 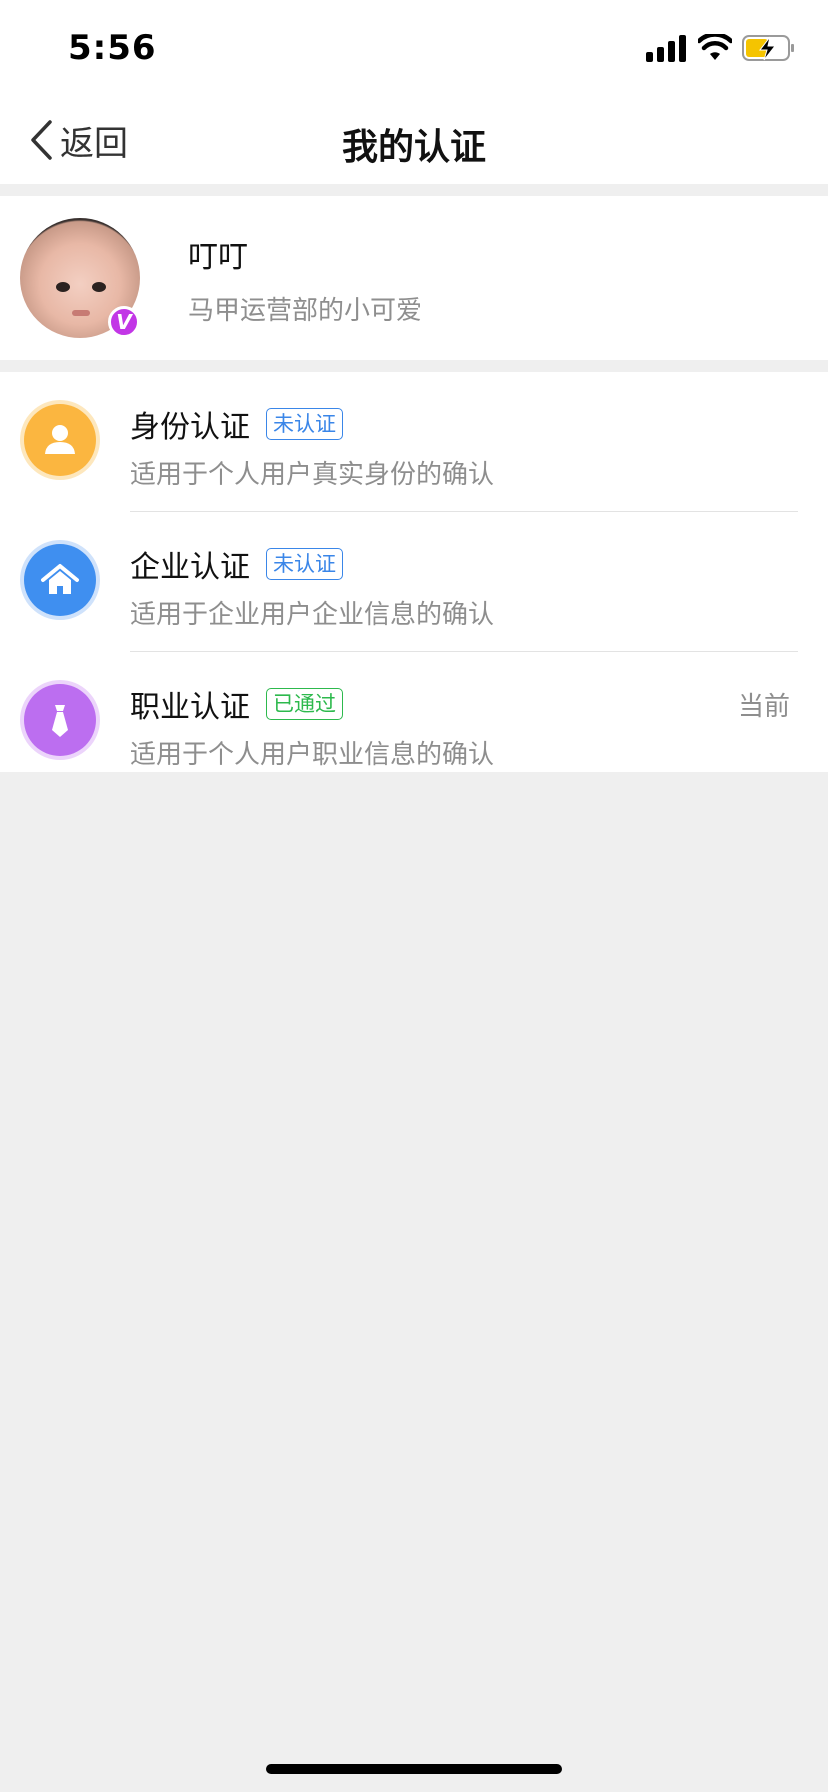 I want to click on status-time: 5:56, so click(x=112, y=48).